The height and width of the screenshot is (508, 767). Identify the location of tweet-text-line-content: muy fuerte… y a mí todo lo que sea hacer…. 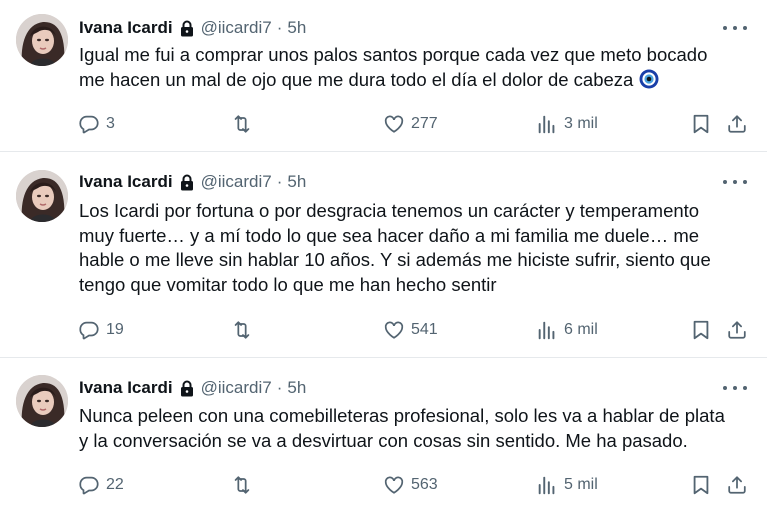
(389, 235).